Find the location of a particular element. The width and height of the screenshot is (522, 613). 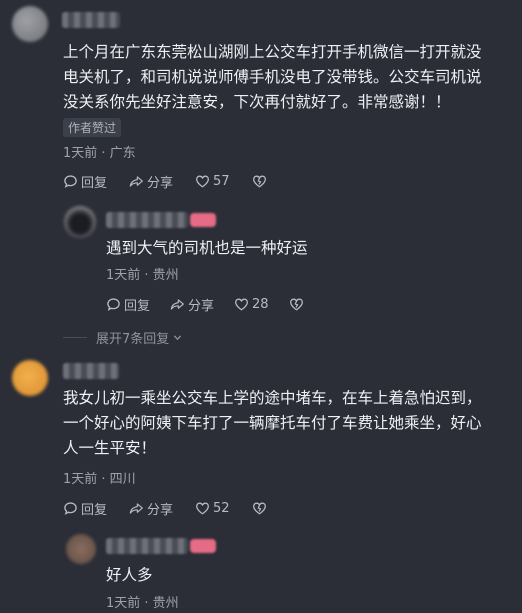

expand-replies-label: 展开7条回复 is located at coordinates (133, 339).